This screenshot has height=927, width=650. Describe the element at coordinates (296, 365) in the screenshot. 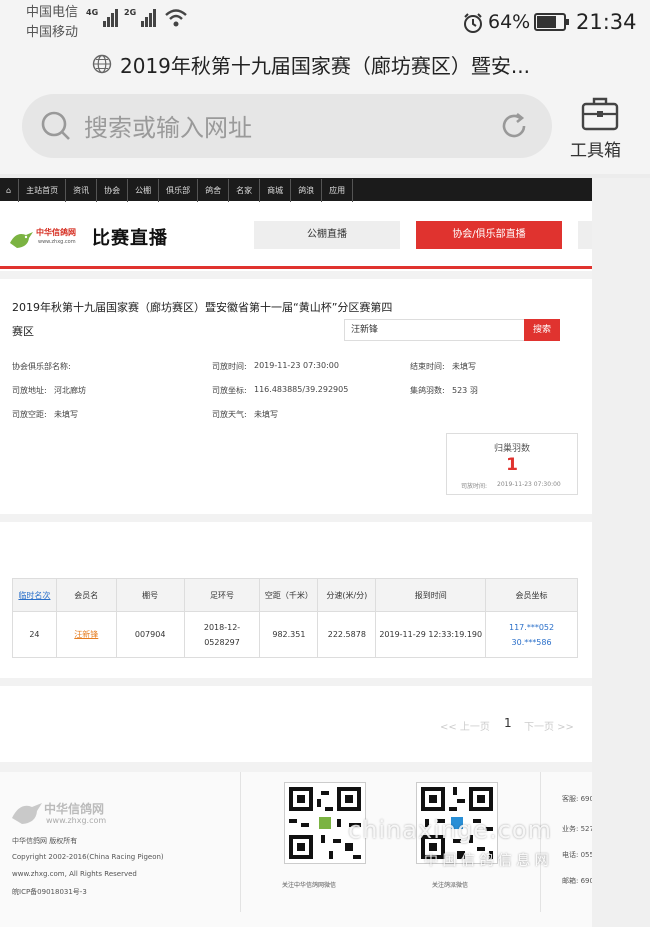

I see `release-time-value: 2019-11-23 07:30:00` at that location.